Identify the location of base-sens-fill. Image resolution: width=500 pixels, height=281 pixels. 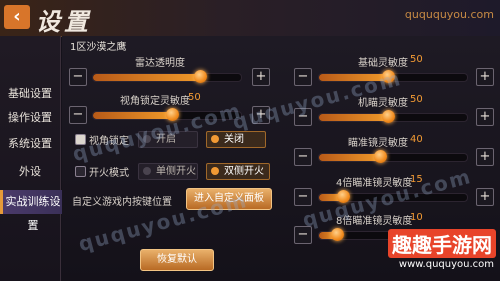
(354, 77).